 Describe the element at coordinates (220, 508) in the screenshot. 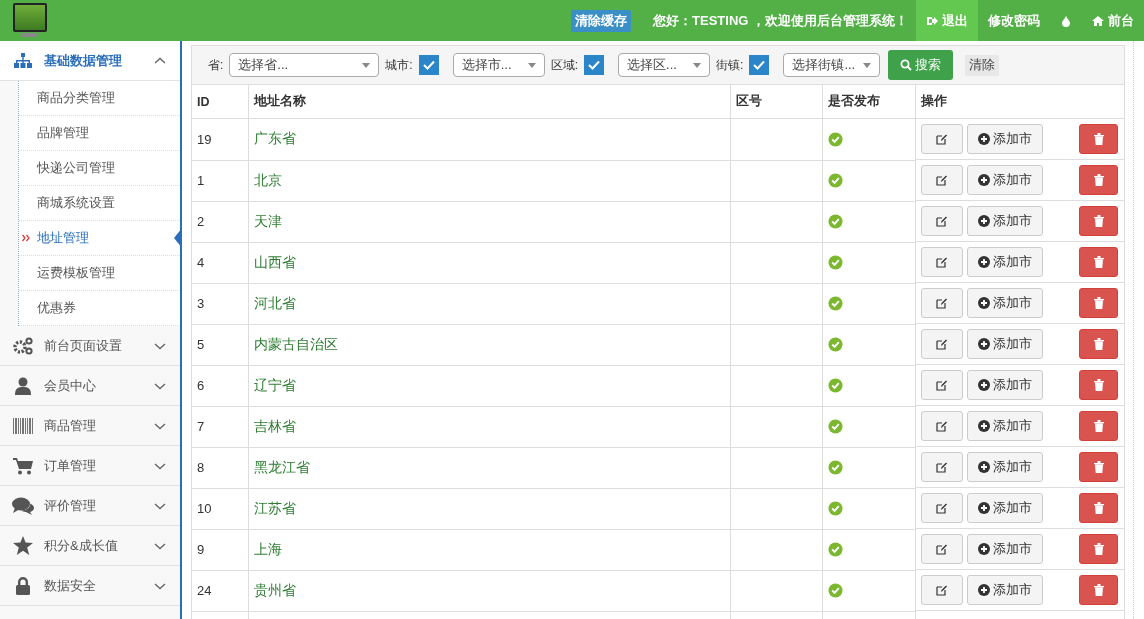

I see `table-cell: 10` at that location.